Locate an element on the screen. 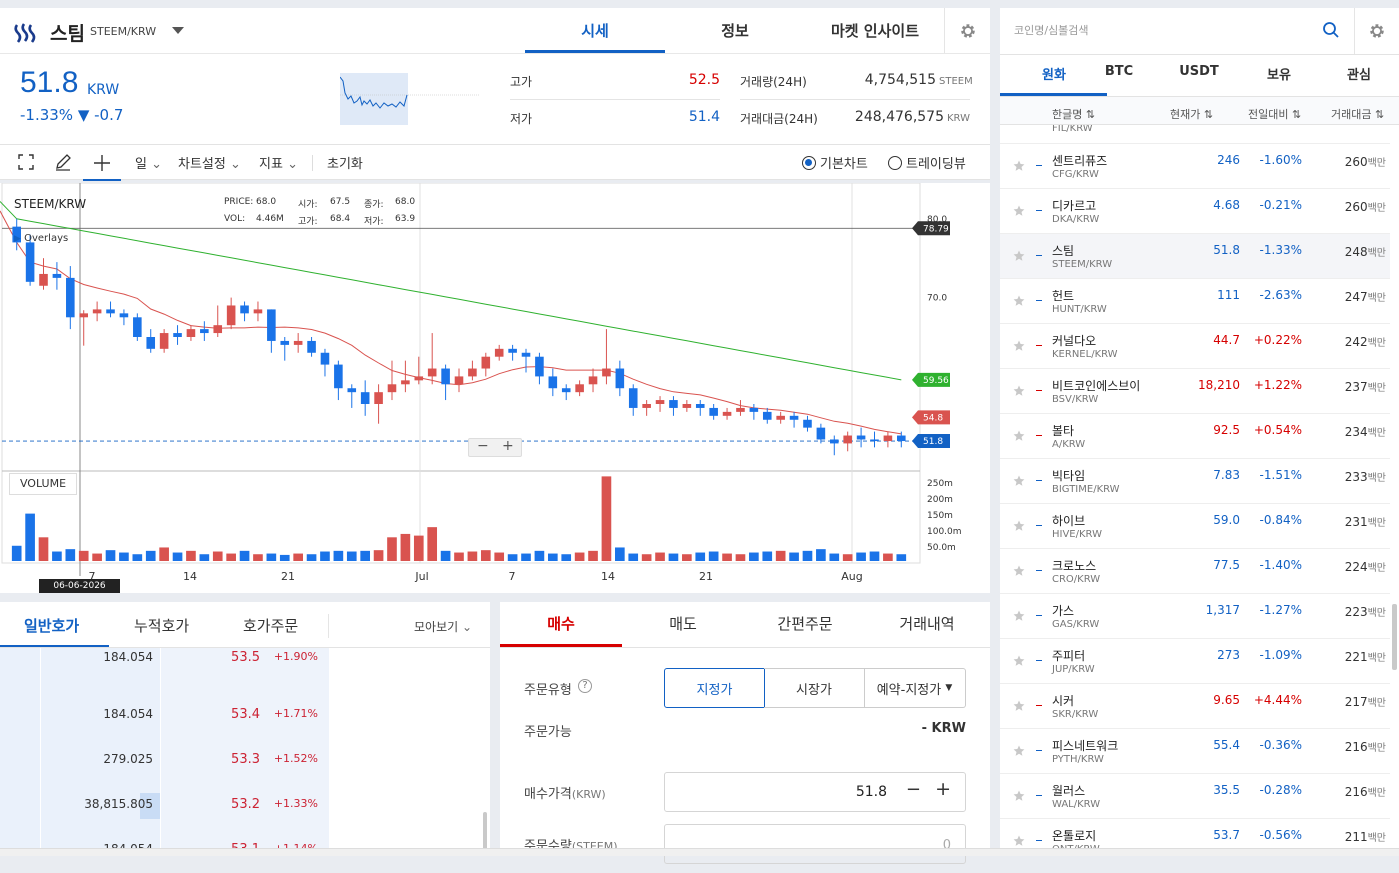 Image resolution: width=1399 pixels, height=873 pixels. coin-pair: STEEM/KRW is located at coordinates (123, 31).